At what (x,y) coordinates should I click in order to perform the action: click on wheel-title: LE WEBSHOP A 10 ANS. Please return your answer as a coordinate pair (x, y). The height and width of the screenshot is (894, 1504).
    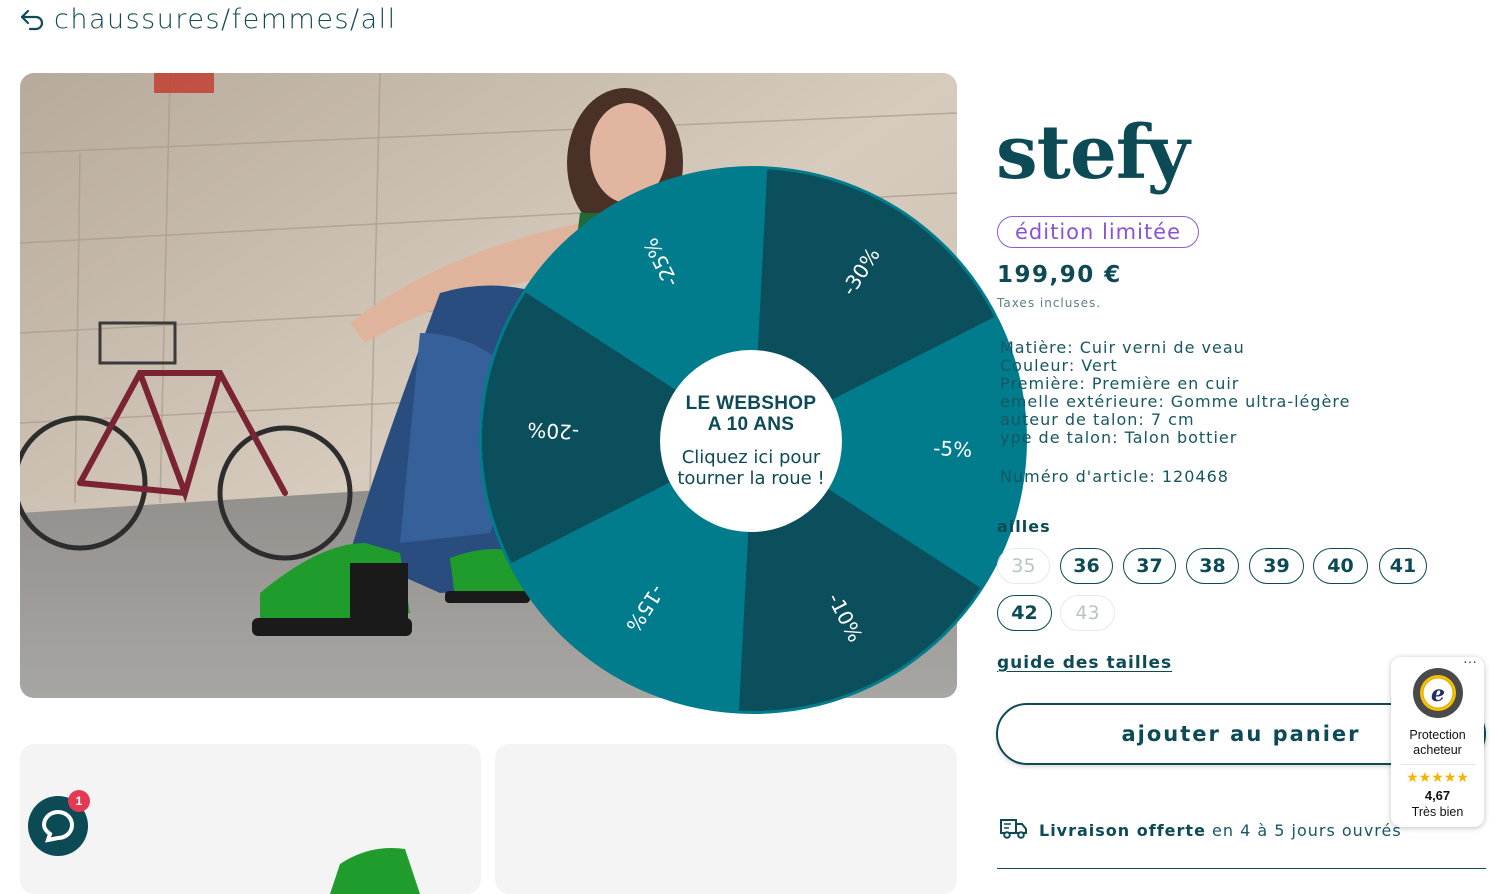
    Looking at the image, I should click on (751, 414).